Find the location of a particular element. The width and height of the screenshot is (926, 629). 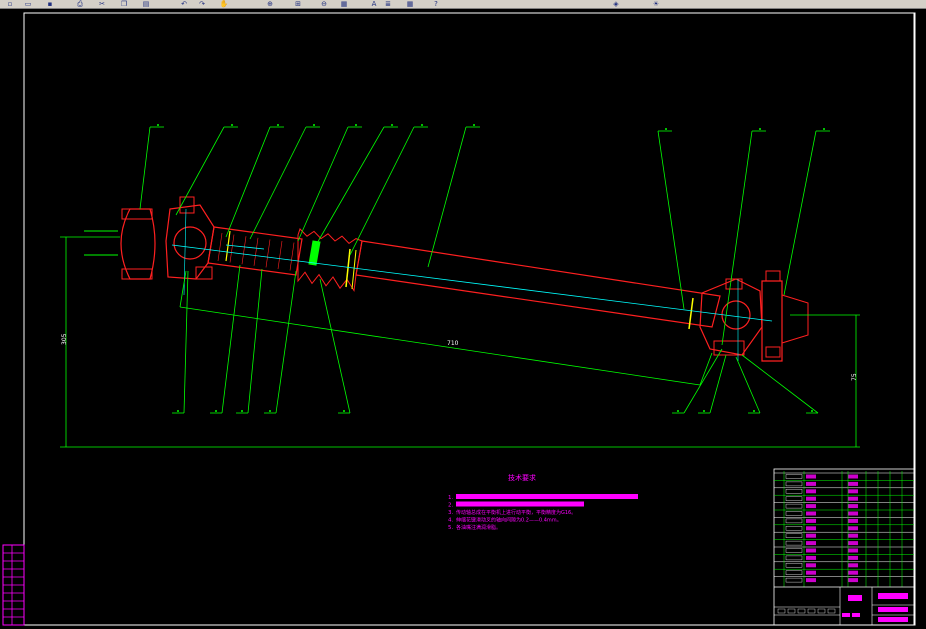

dimension-left-text: 305 is located at coordinates (64, 339).